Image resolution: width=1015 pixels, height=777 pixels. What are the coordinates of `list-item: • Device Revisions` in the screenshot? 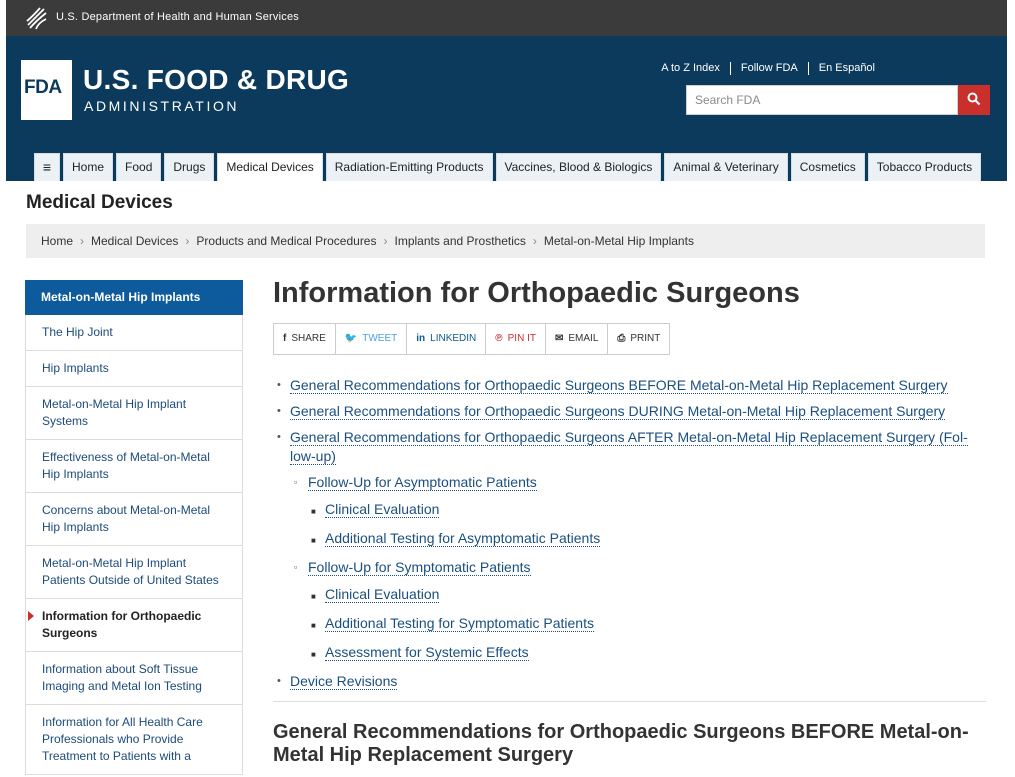 It's located at (627, 681).